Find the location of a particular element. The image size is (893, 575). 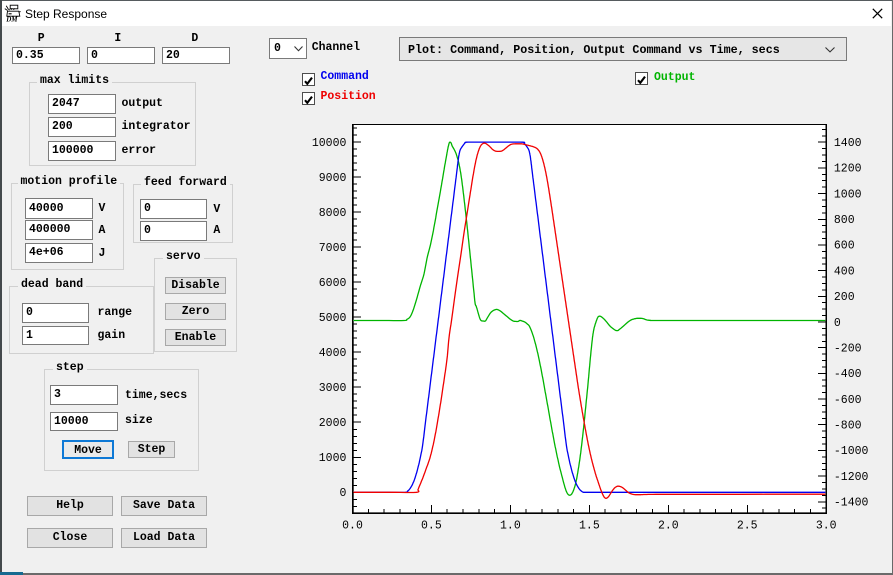

svg-text: 10000 is located at coordinates (329, 143).